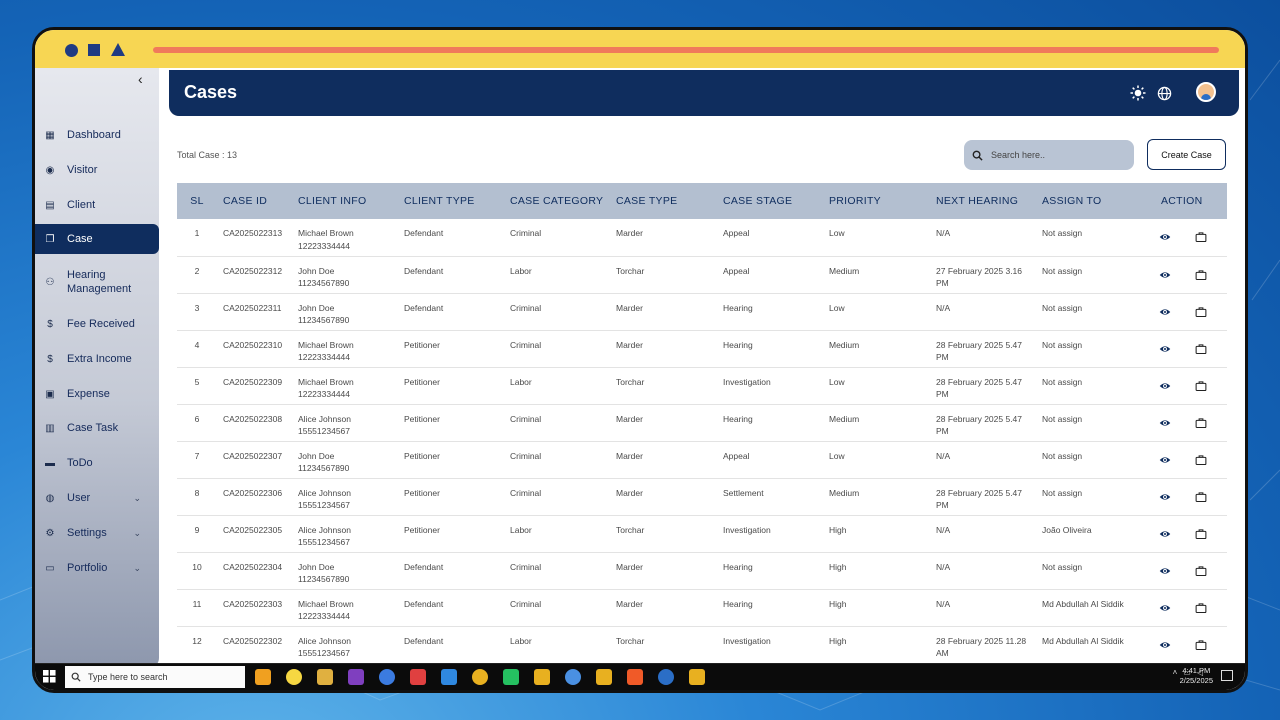 This screenshot has height=720, width=1280. I want to click on client-name: Michael Brown, so click(326, 233).